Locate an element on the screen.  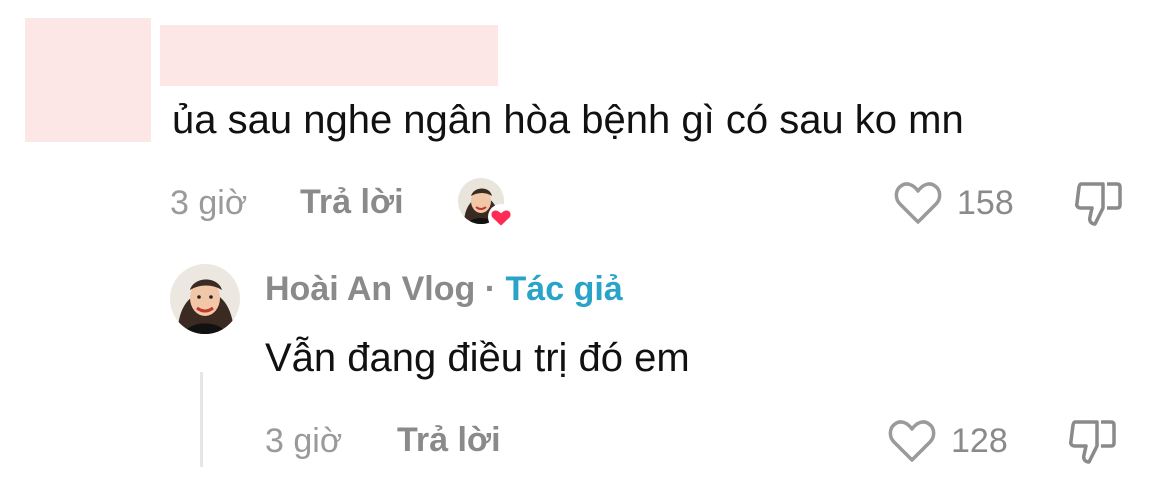
comment-like-button is located at coordinates (918, 205).